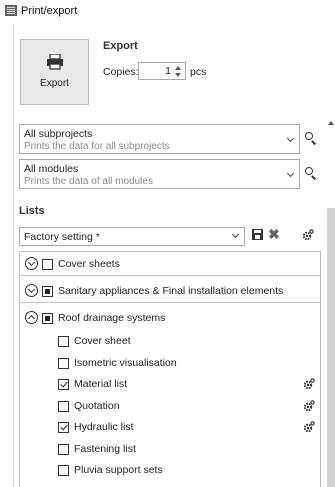 Image resolution: width=335 pixels, height=487 pixels. What do you see at coordinates (309, 384) in the screenshot?
I see `material-list-settings-gear-icon` at bounding box center [309, 384].